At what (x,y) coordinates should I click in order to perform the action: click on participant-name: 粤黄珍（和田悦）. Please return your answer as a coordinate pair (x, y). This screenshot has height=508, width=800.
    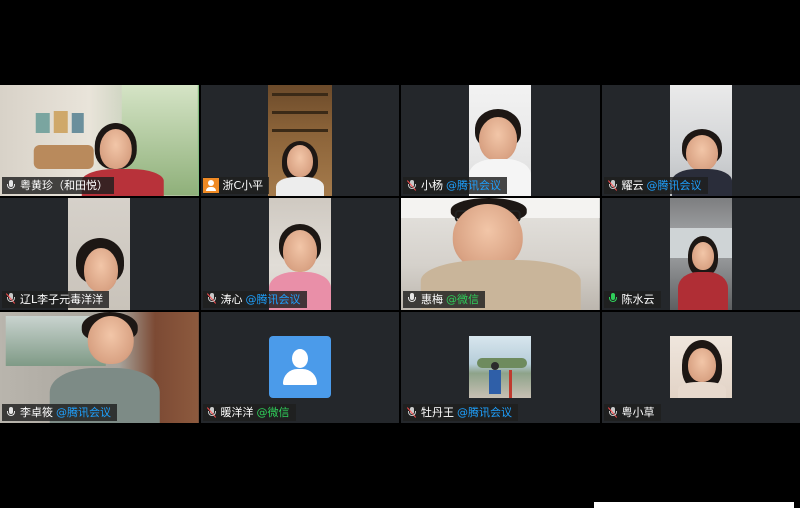
    Looking at the image, I should click on (64, 186).